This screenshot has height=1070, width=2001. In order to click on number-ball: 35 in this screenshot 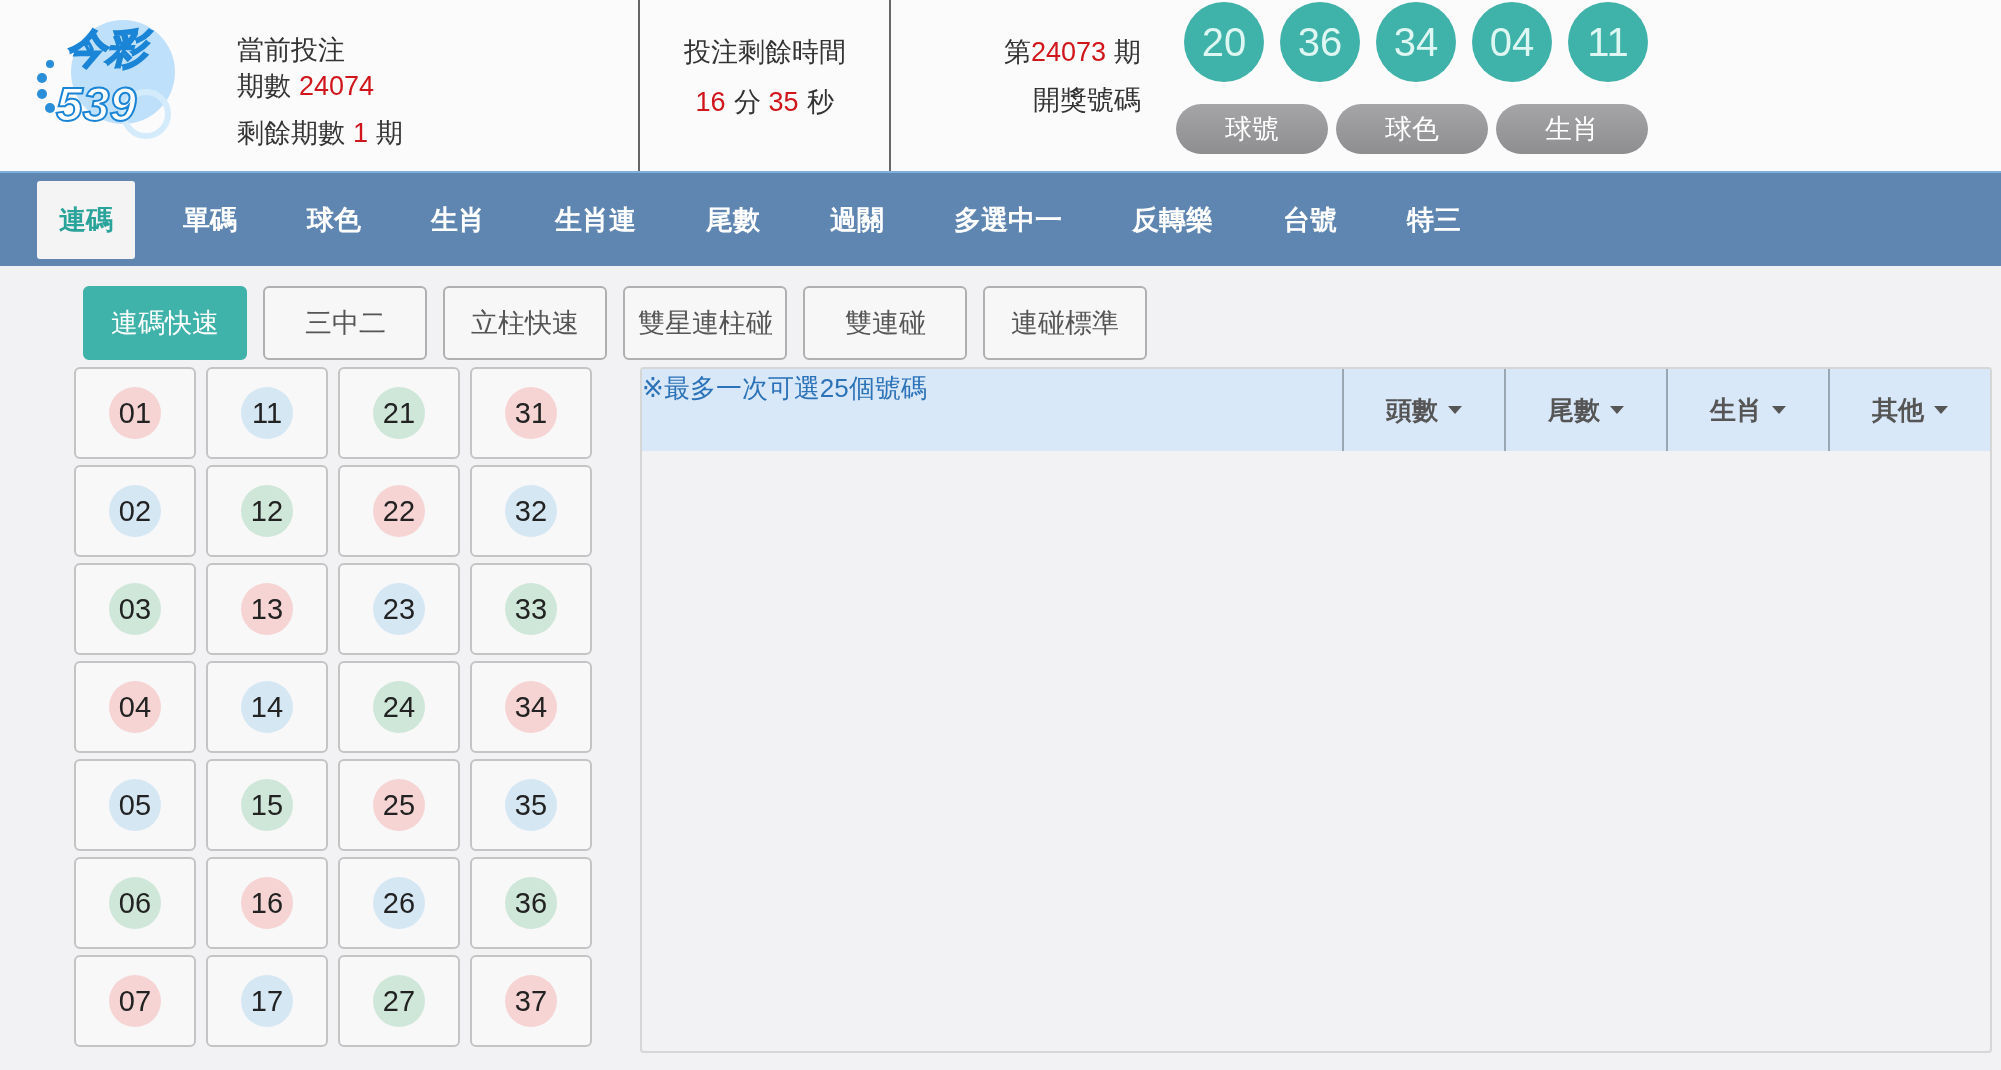, I will do `click(531, 805)`.